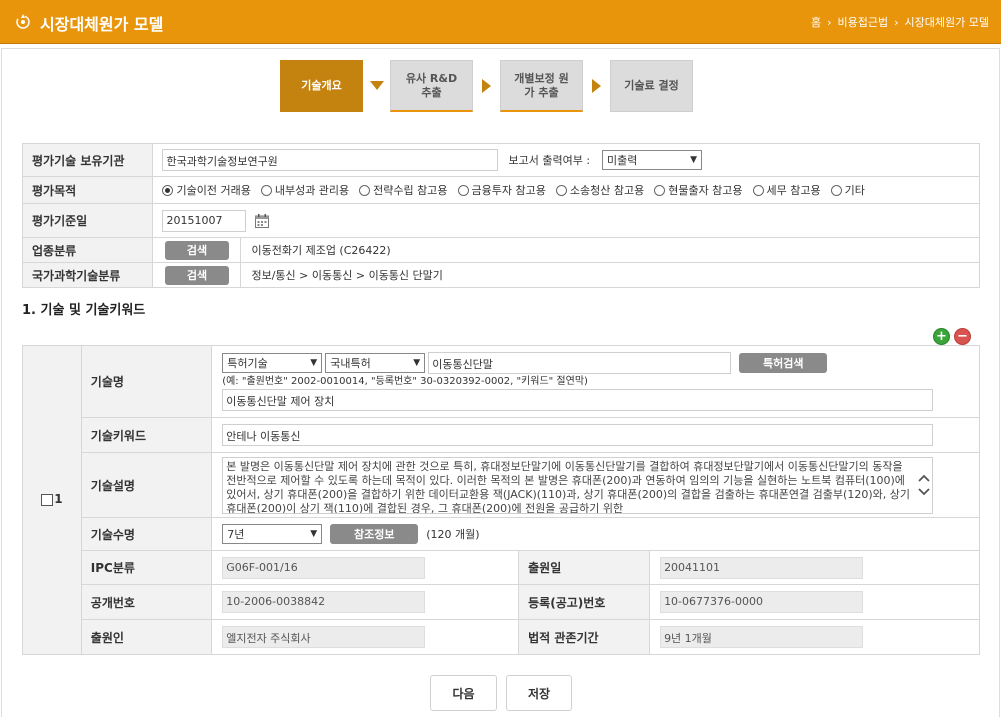 The image size is (1001, 717). Describe the element at coordinates (350, 363) in the screenshot. I see `patent-scope-value: 국내특허` at that location.